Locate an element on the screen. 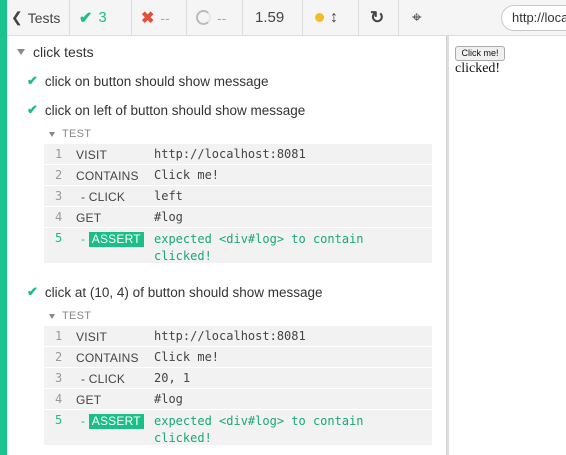 This screenshot has width=566, height=455. tests-back-button: ❮ Tests is located at coordinates (38, 18).